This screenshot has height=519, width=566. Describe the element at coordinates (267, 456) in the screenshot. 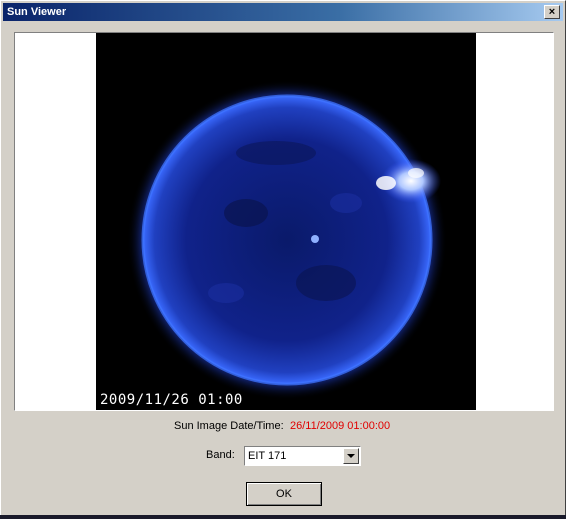

I see `band-select-value: EIT 171` at that location.